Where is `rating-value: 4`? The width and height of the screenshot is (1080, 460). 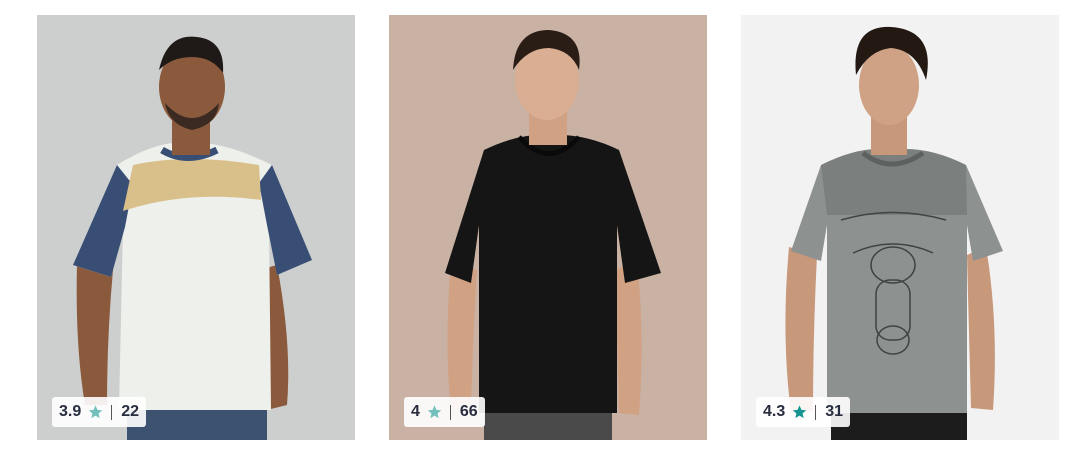
rating-value: 4 is located at coordinates (415, 411).